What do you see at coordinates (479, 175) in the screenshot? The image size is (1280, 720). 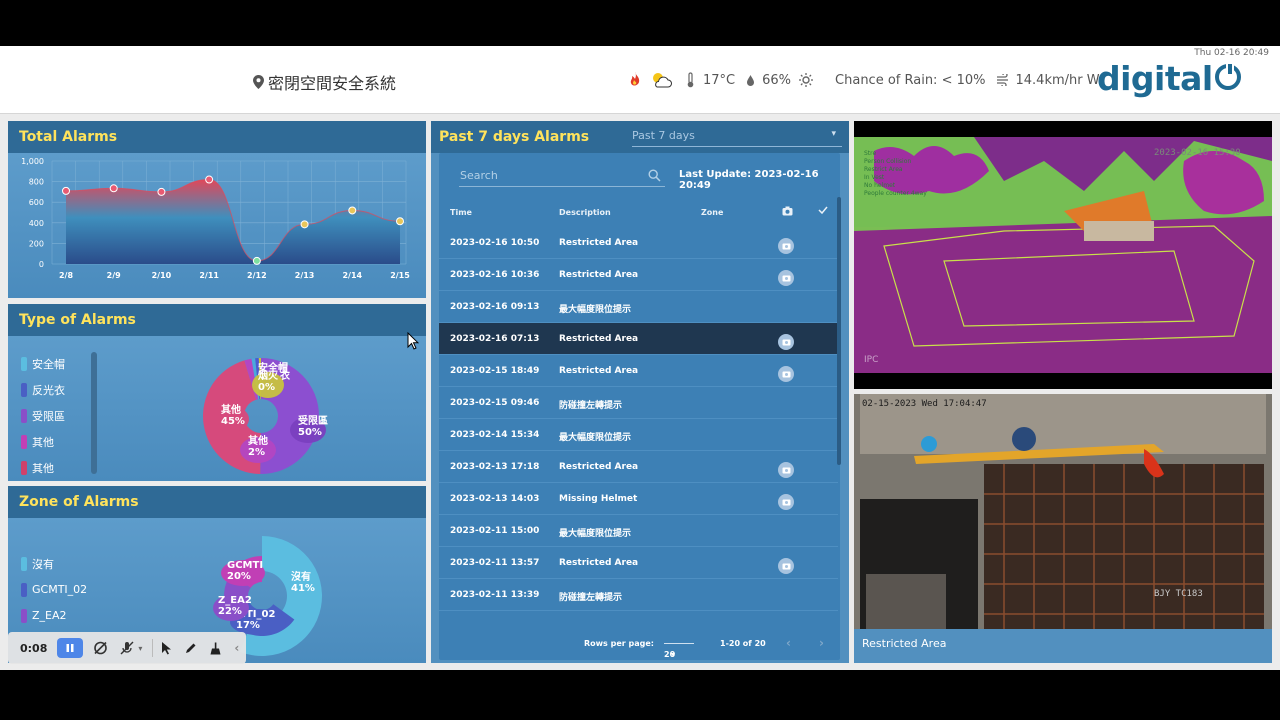 I see `search-placeholder: Search` at bounding box center [479, 175].